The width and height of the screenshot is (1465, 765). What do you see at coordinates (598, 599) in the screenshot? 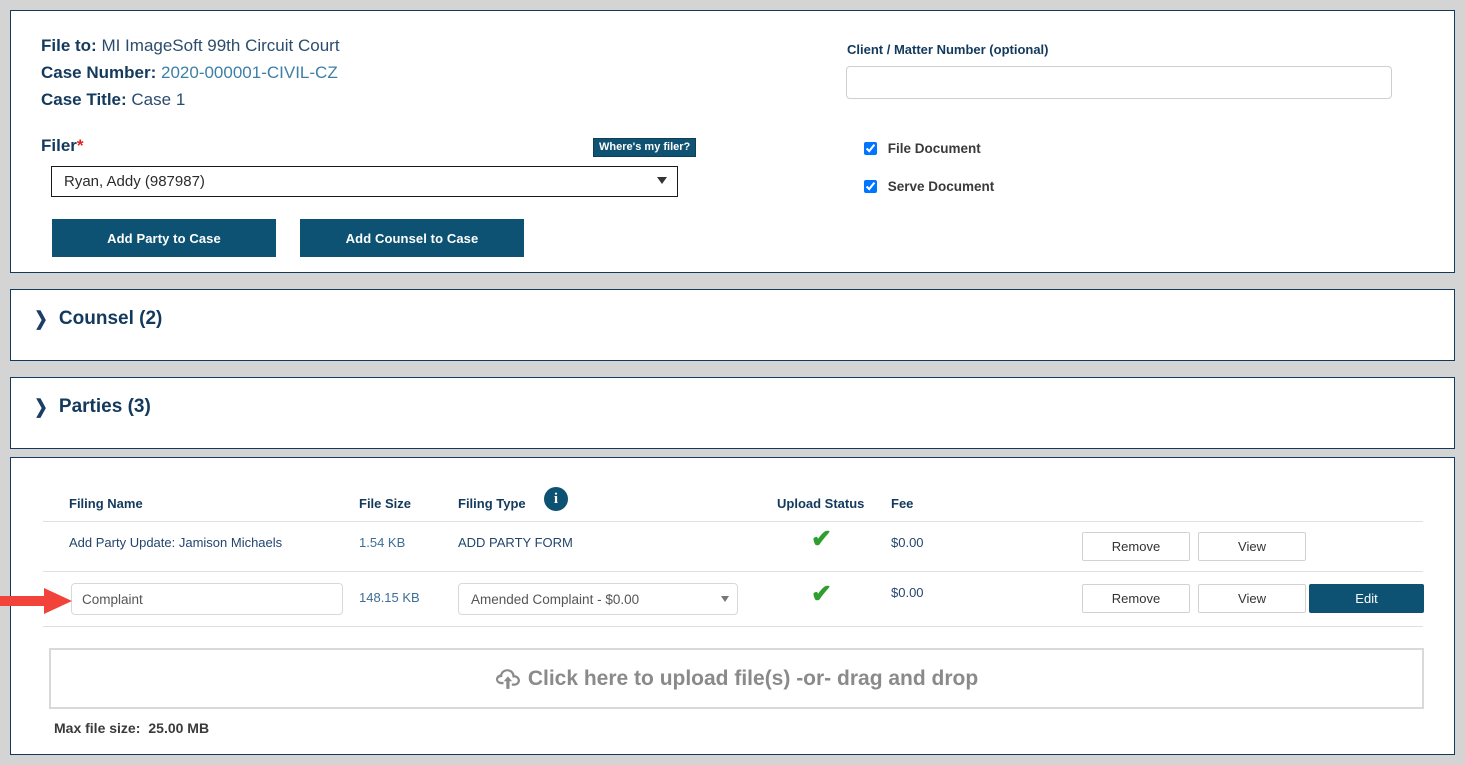
I see `filing-type-select: Amended Complaint - $0.00` at bounding box center [598, 599].